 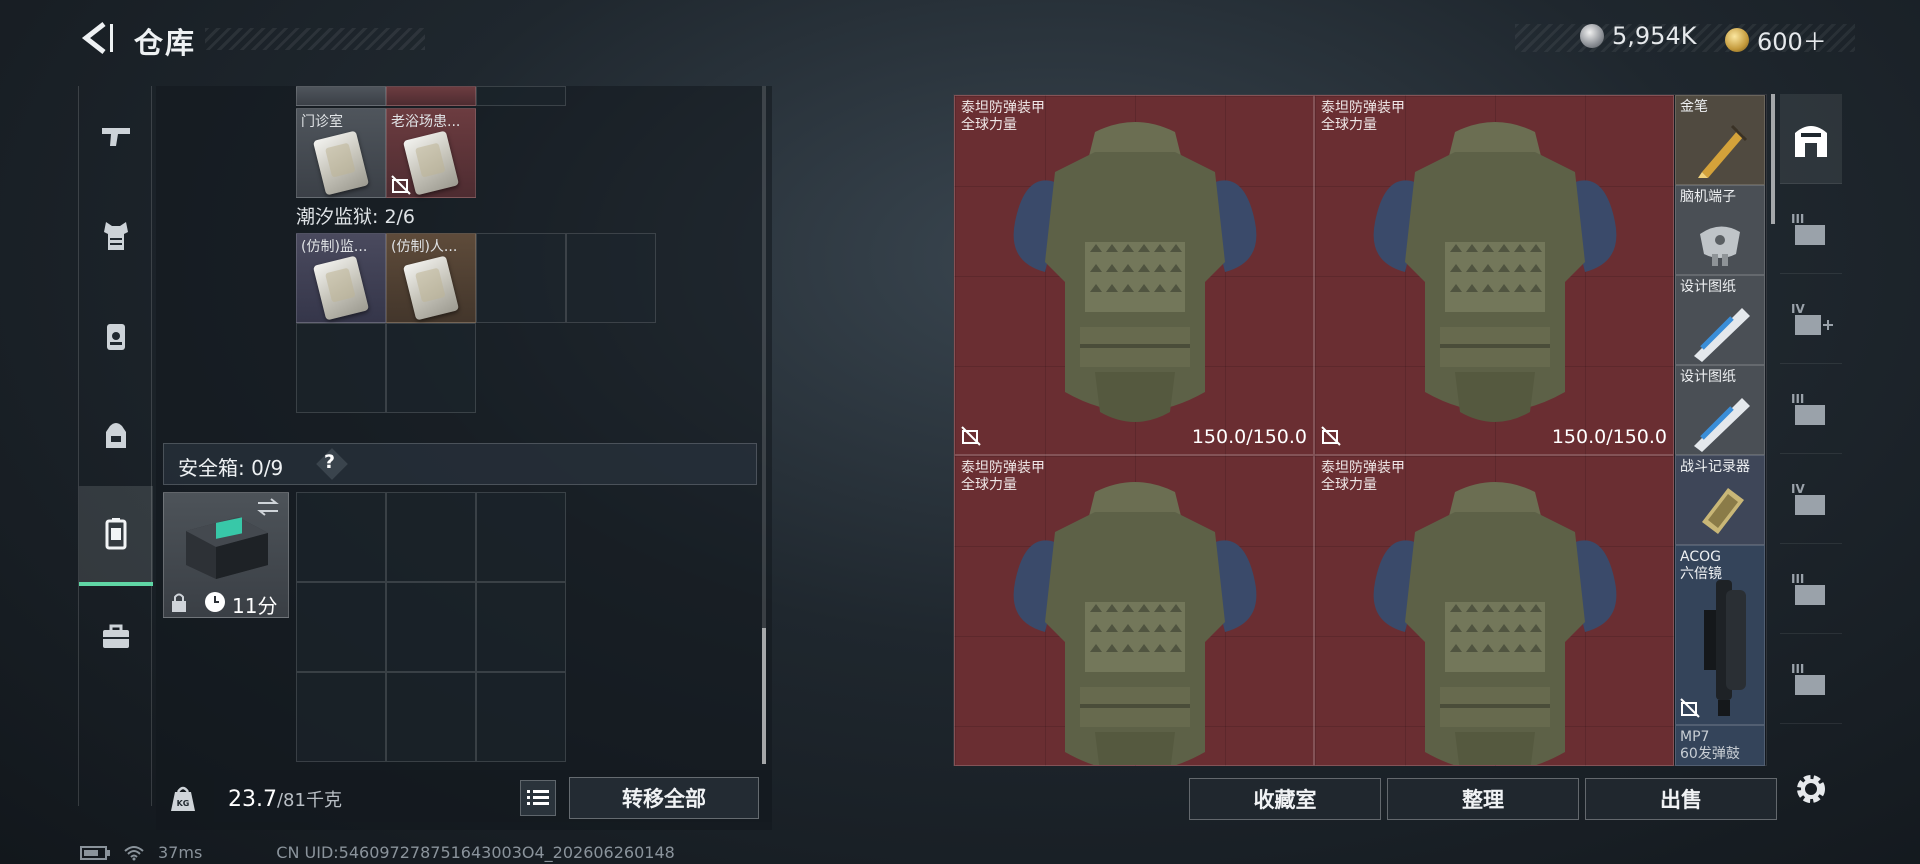 I want to click on stash-page-add-icon: IV, so click(x=1812, y=318).